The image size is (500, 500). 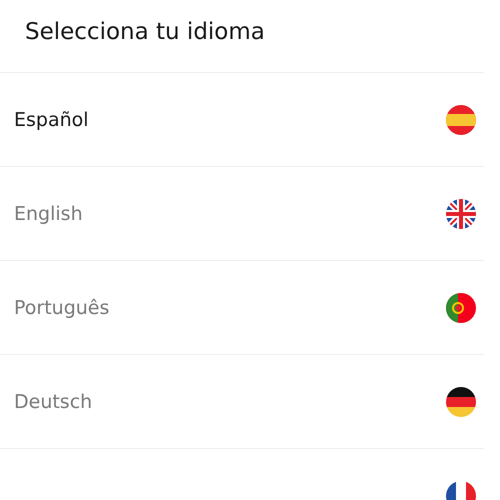 What do you see at coordinates (145, 32) in the screenshot?
I see `screen-title: Selecciona tu idioma` at bounding box center [145, 32].